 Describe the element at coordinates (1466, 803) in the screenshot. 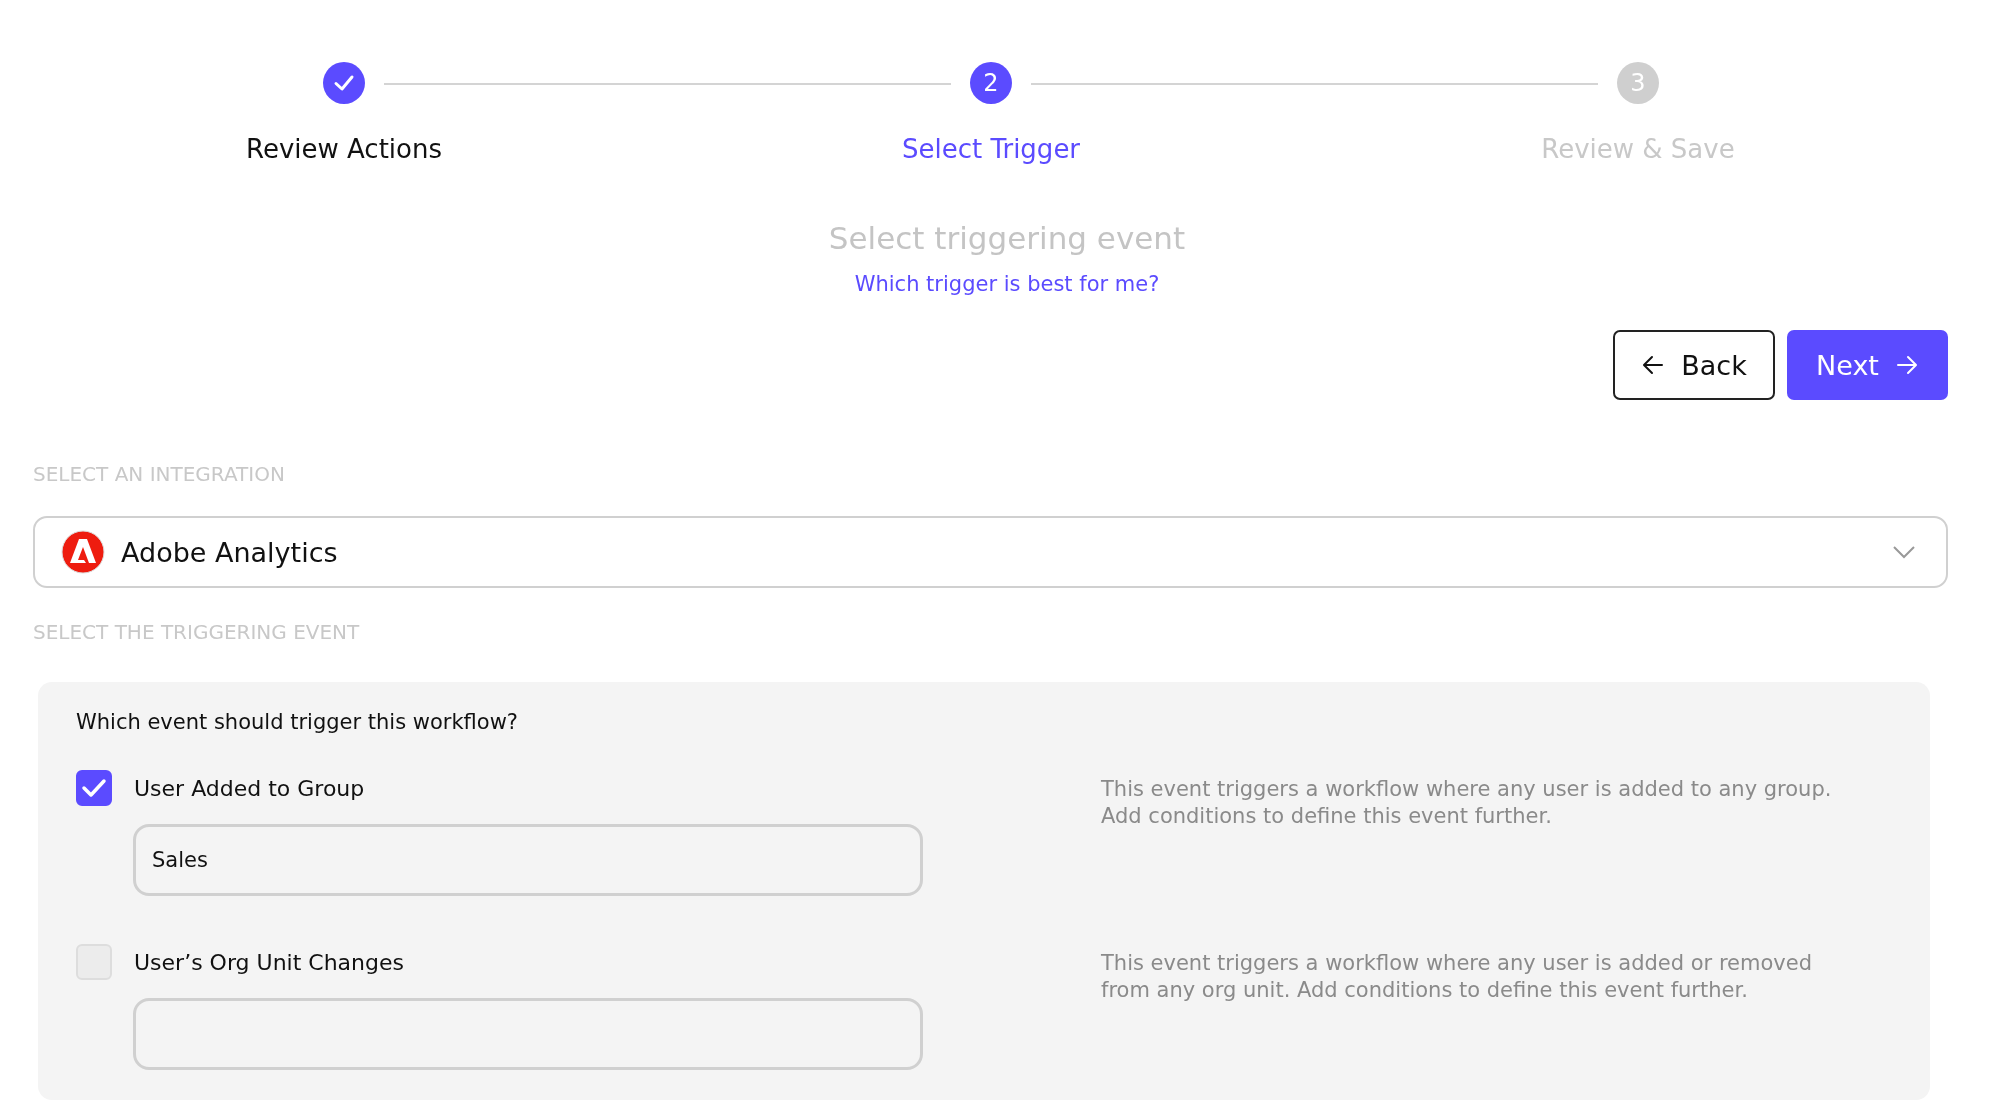

I see `event-description: This event triggers a workflow where any user is added to any group. Add conditions to define this event further.` at that location.